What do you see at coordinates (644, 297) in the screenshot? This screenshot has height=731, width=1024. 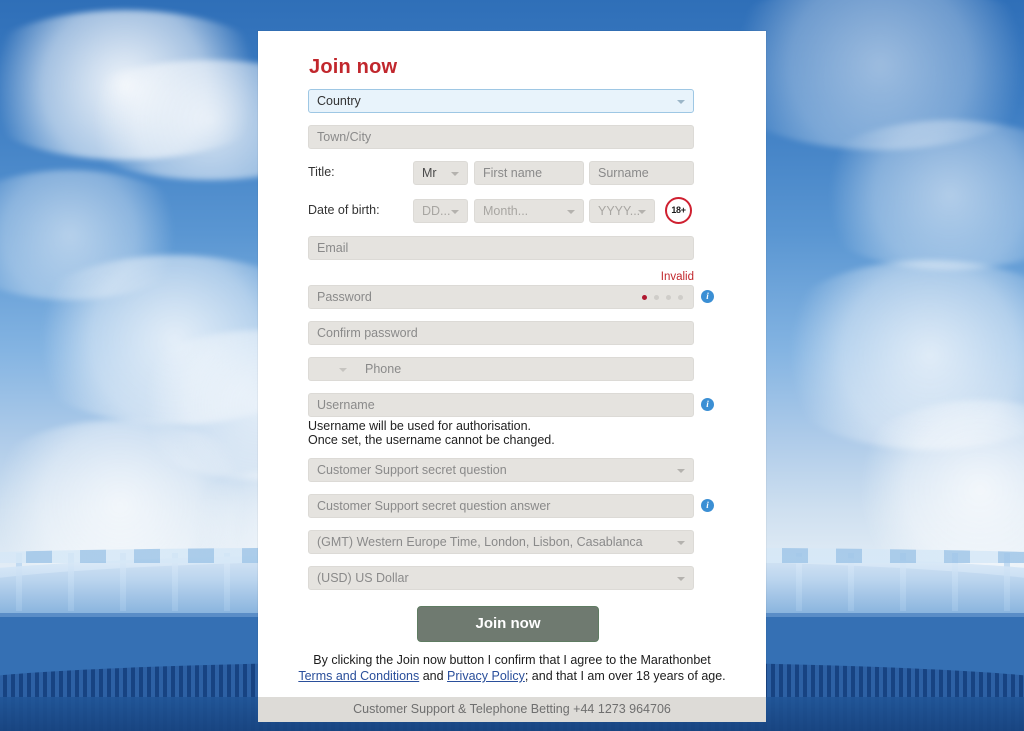 I see `strength-dot-filled` at bounding box center [644, 297].